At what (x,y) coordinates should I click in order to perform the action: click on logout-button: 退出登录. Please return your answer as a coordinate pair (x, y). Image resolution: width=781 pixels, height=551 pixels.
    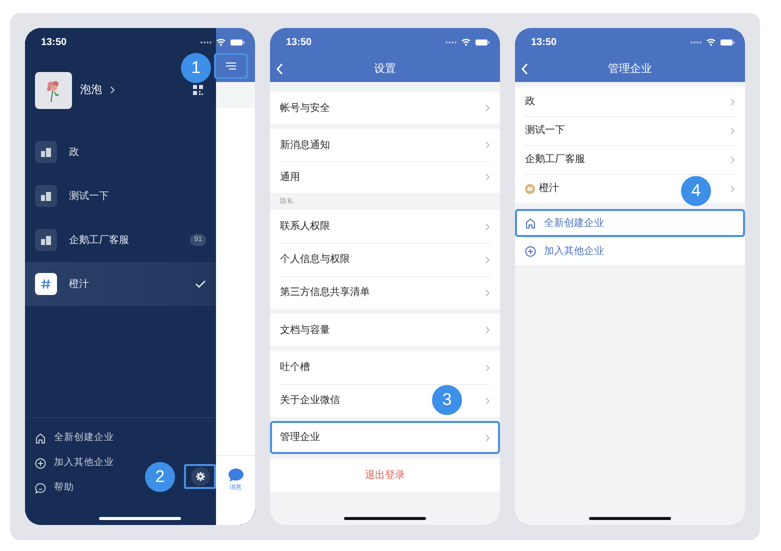
    Looking at the image, I should click on (385, 475).